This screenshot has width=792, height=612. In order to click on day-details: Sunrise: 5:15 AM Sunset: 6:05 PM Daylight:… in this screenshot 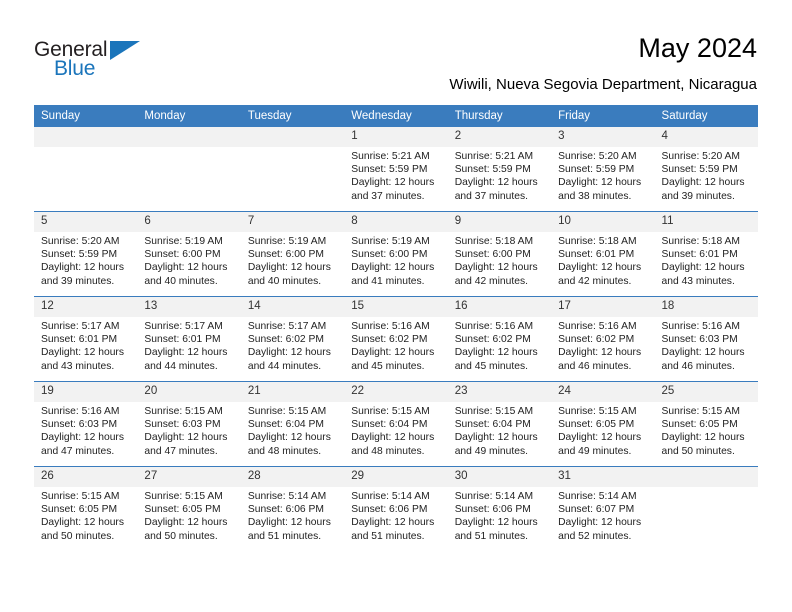, I will do `click(188, 515)`.